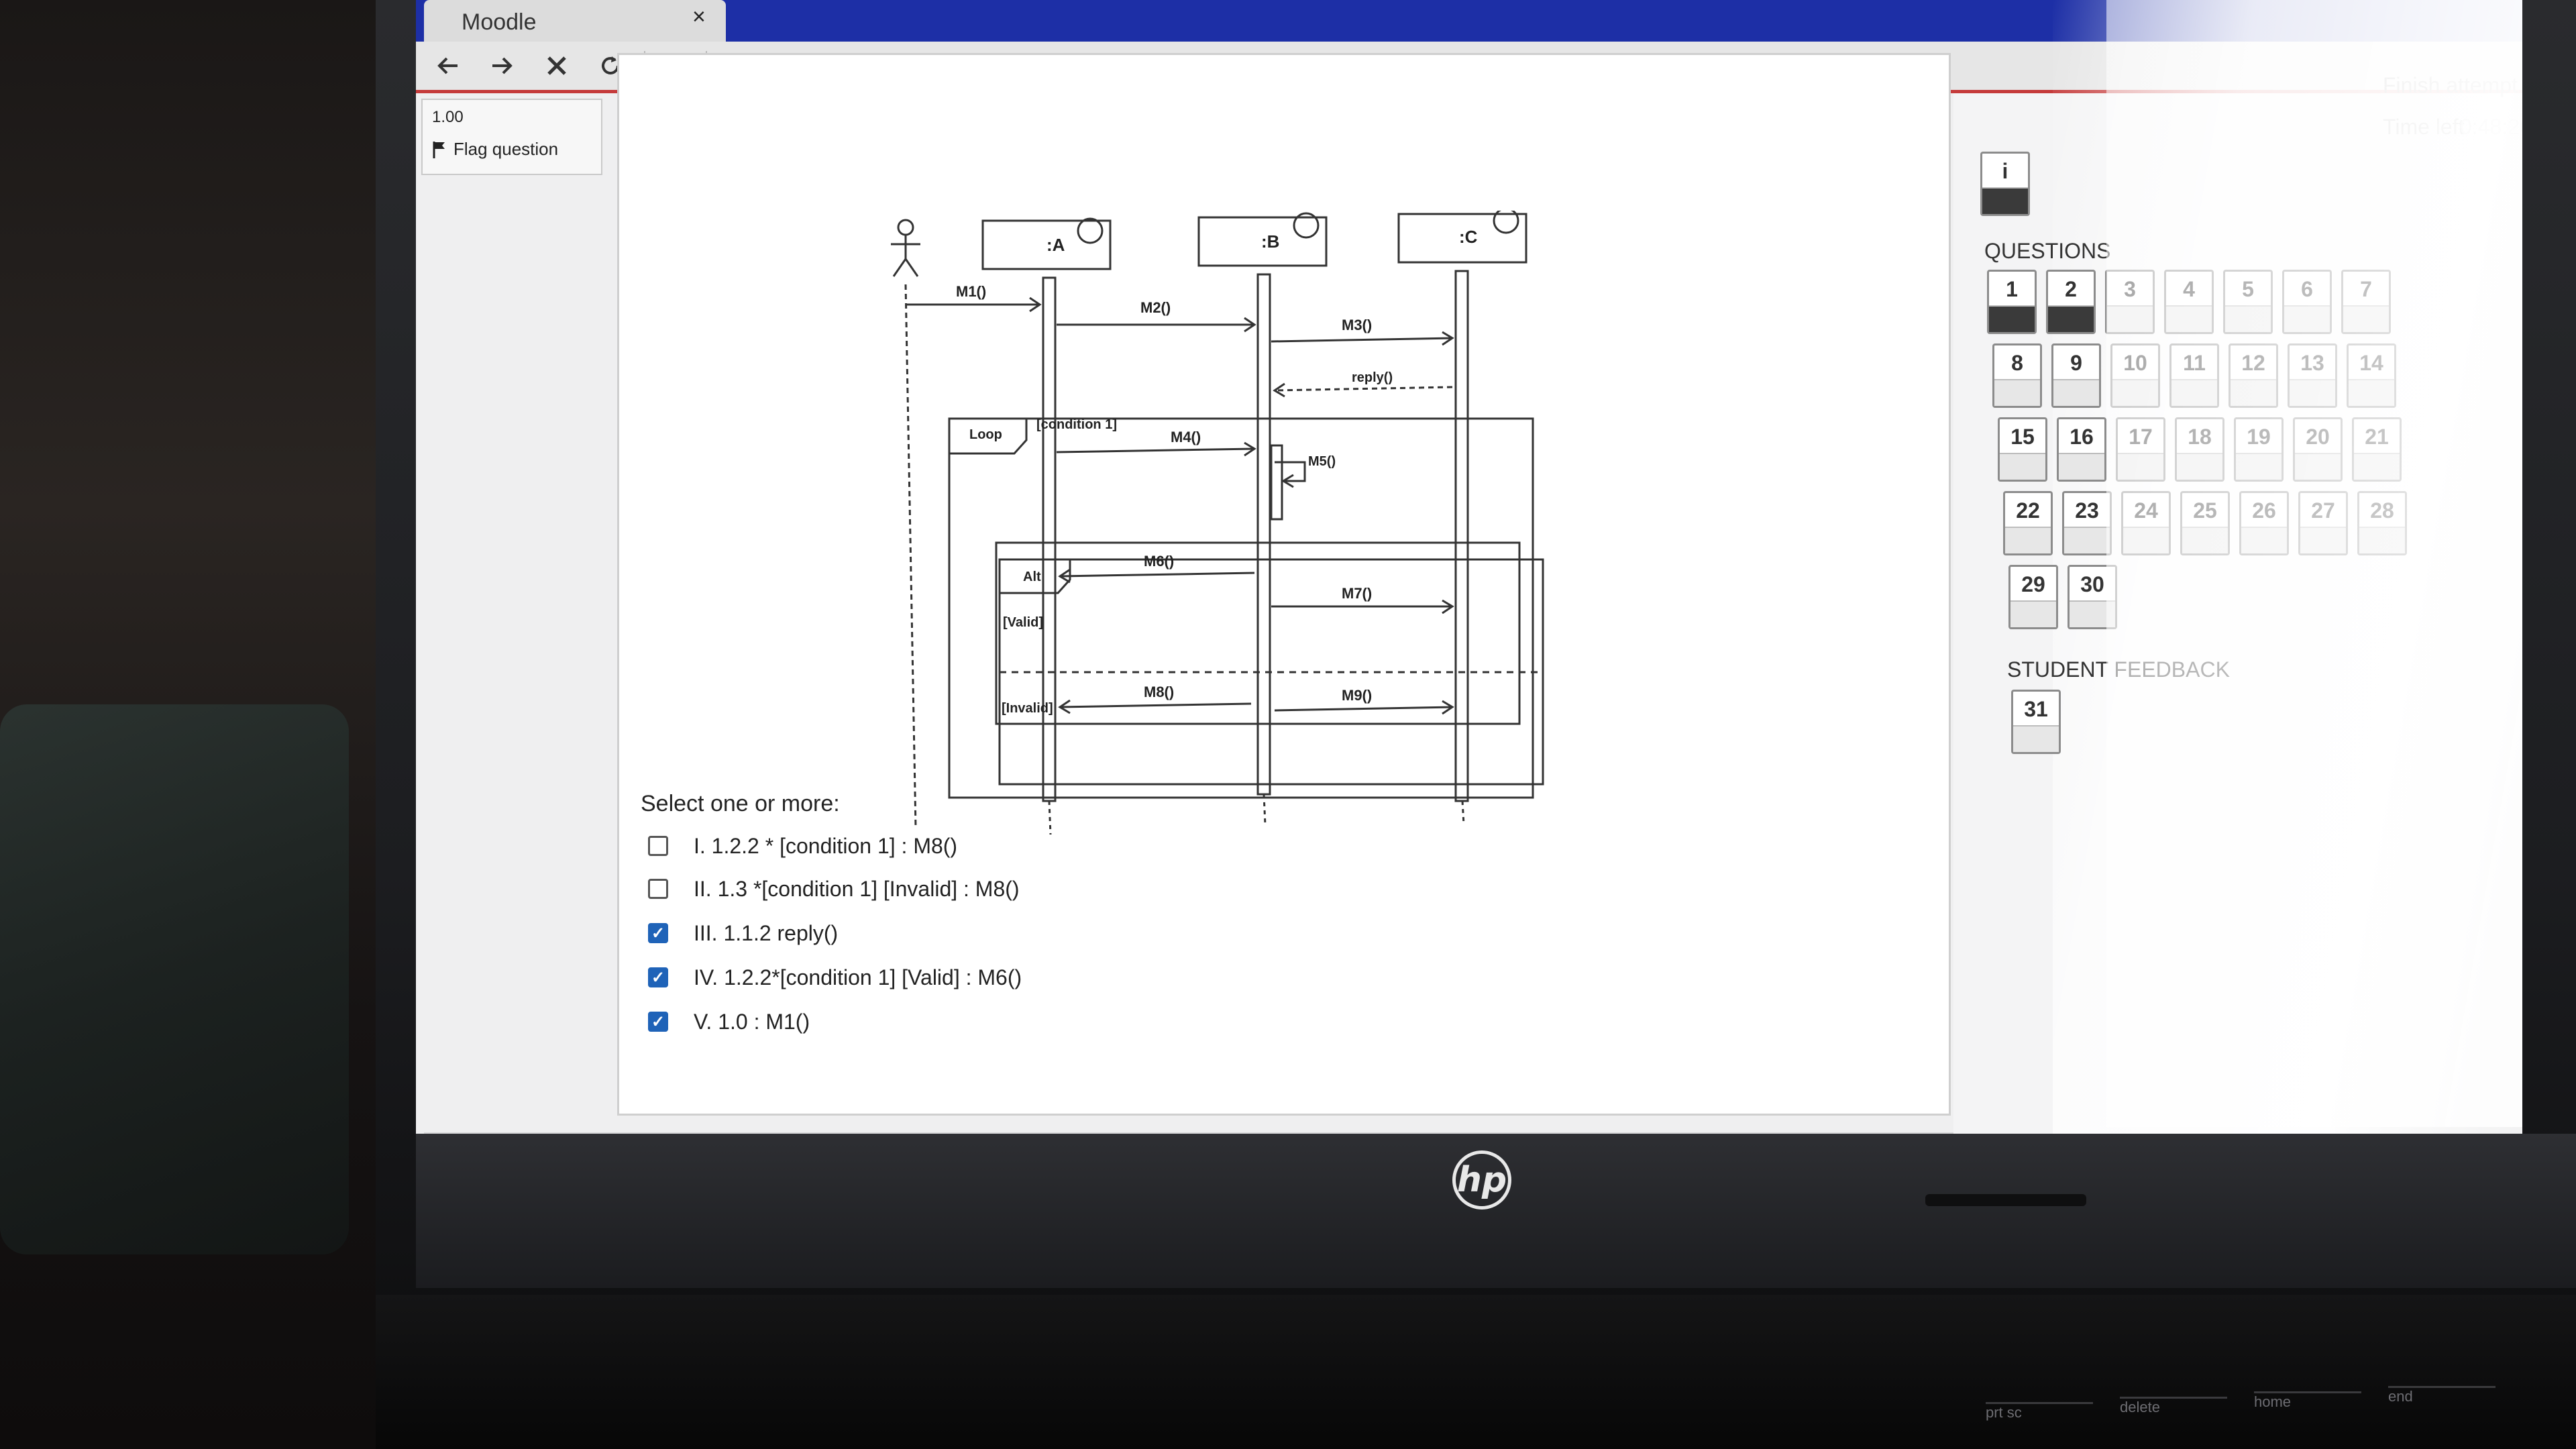 This screenshot has height=1449, width=2576. I want to click on question-button-17: 17, so click(2140, 449).